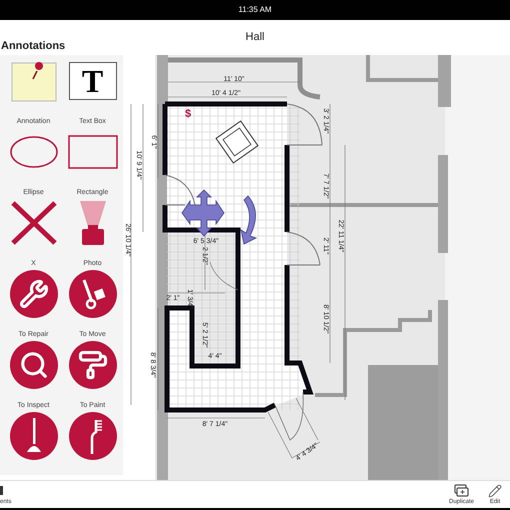  Describe the element at coordinates (237, 142) in the screenshot. I see `armchair-icon` at that location.